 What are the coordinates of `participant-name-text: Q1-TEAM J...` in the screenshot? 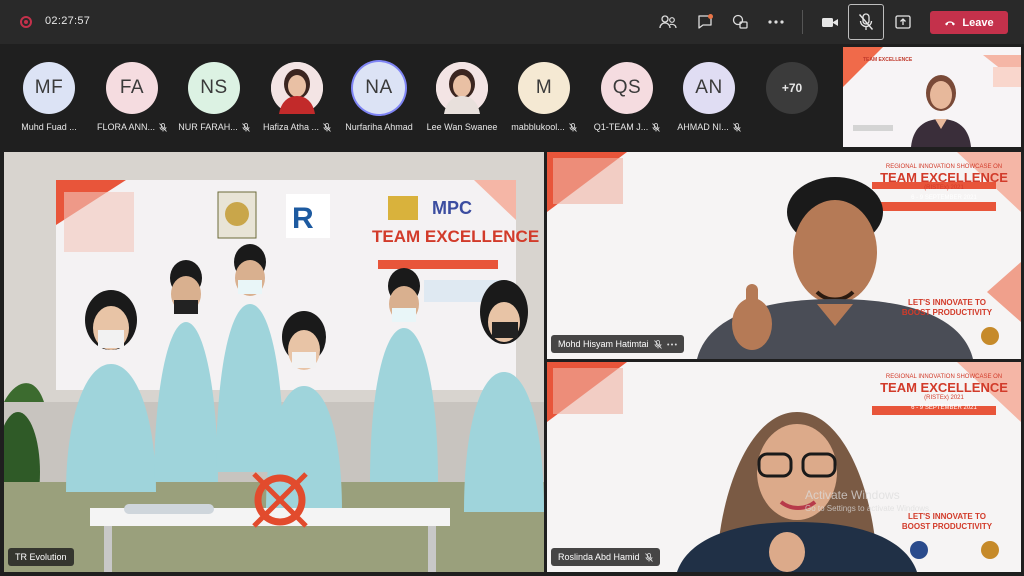 It's located at (621, 127).